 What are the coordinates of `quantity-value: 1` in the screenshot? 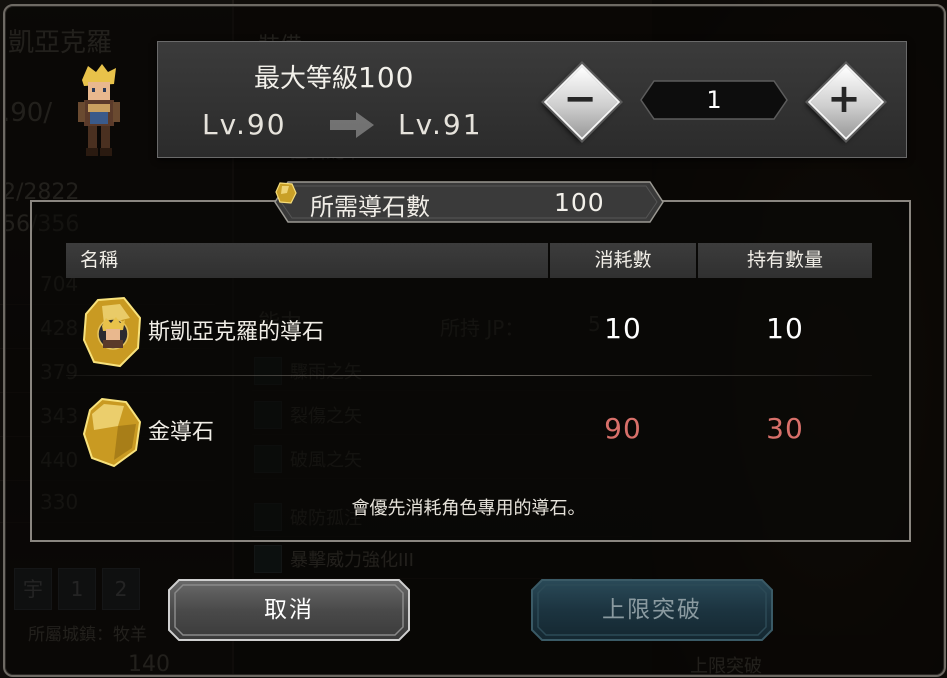 It's located at (714, 100).